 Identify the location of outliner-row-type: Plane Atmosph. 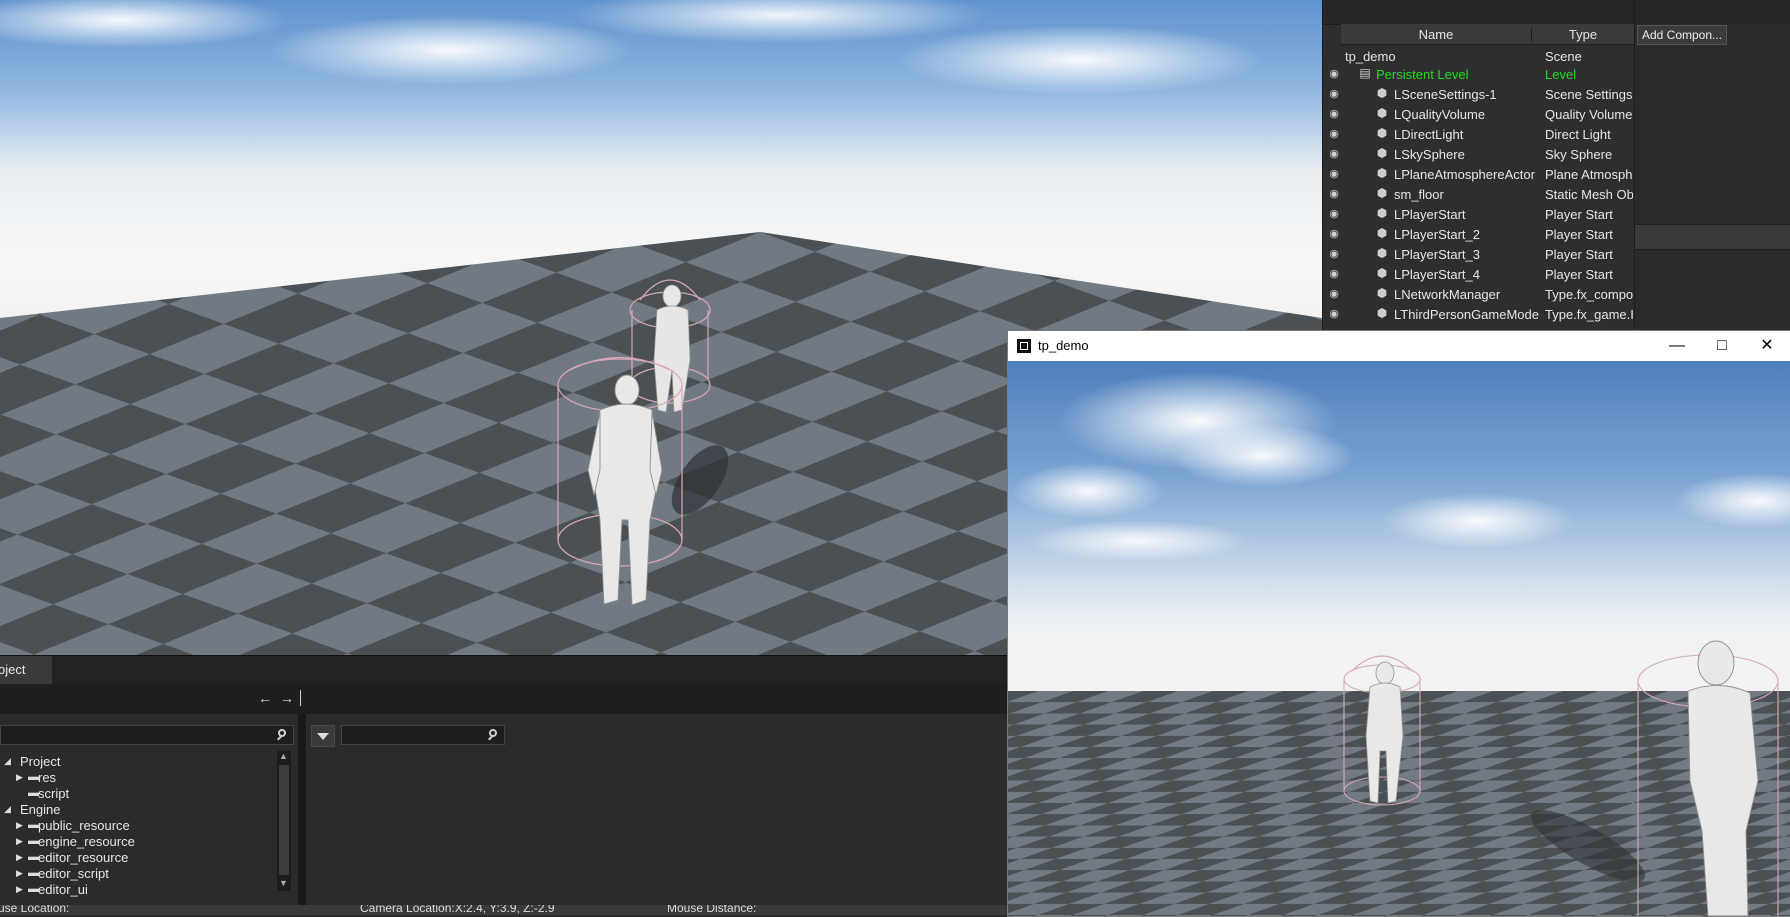
(1589, 174).